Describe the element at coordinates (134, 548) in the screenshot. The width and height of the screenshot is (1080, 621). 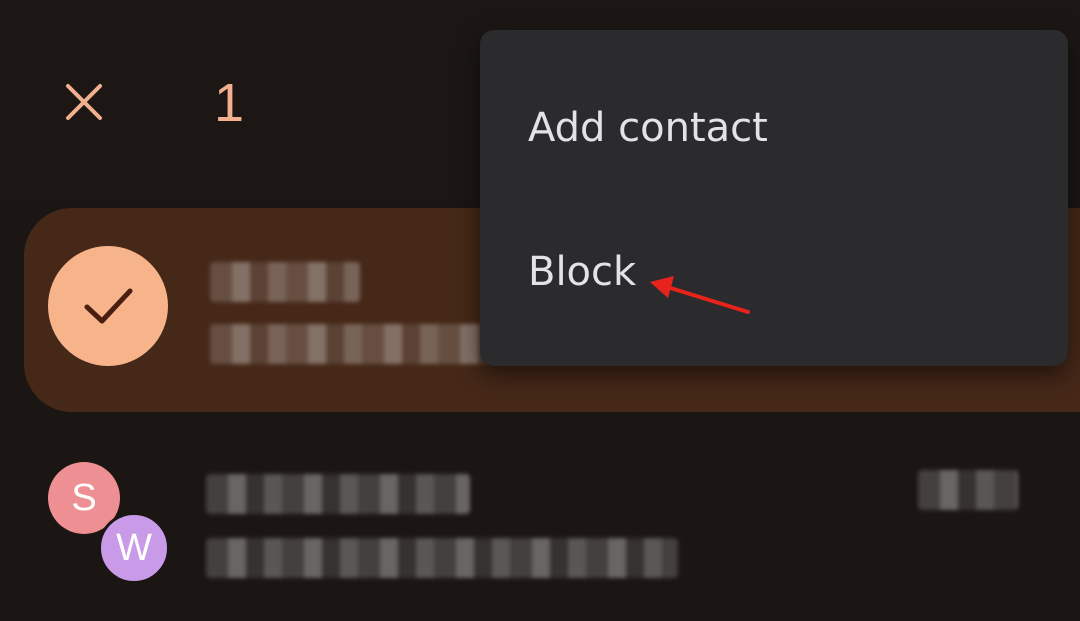
I see `avatar: W` at that location.